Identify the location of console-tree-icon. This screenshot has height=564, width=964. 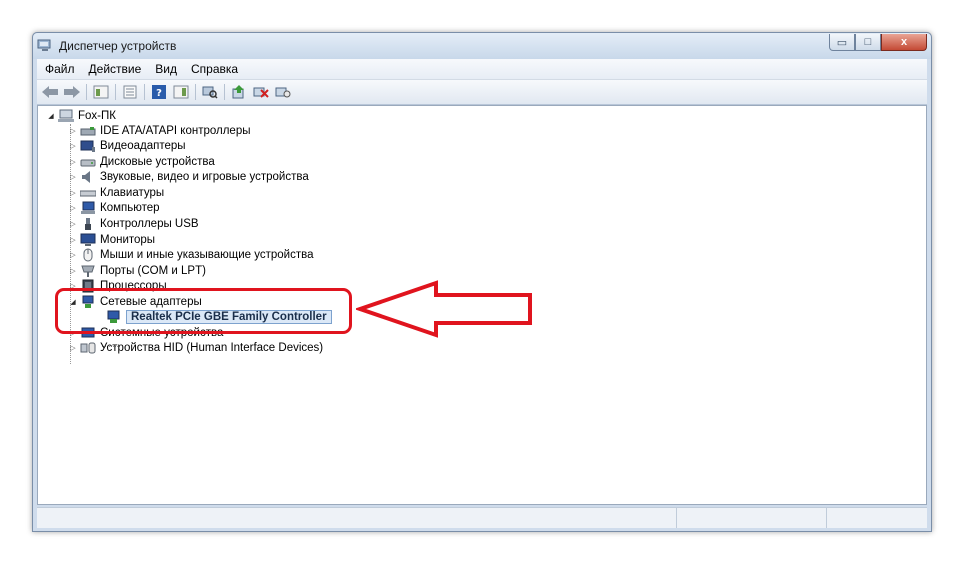
(101, 92).